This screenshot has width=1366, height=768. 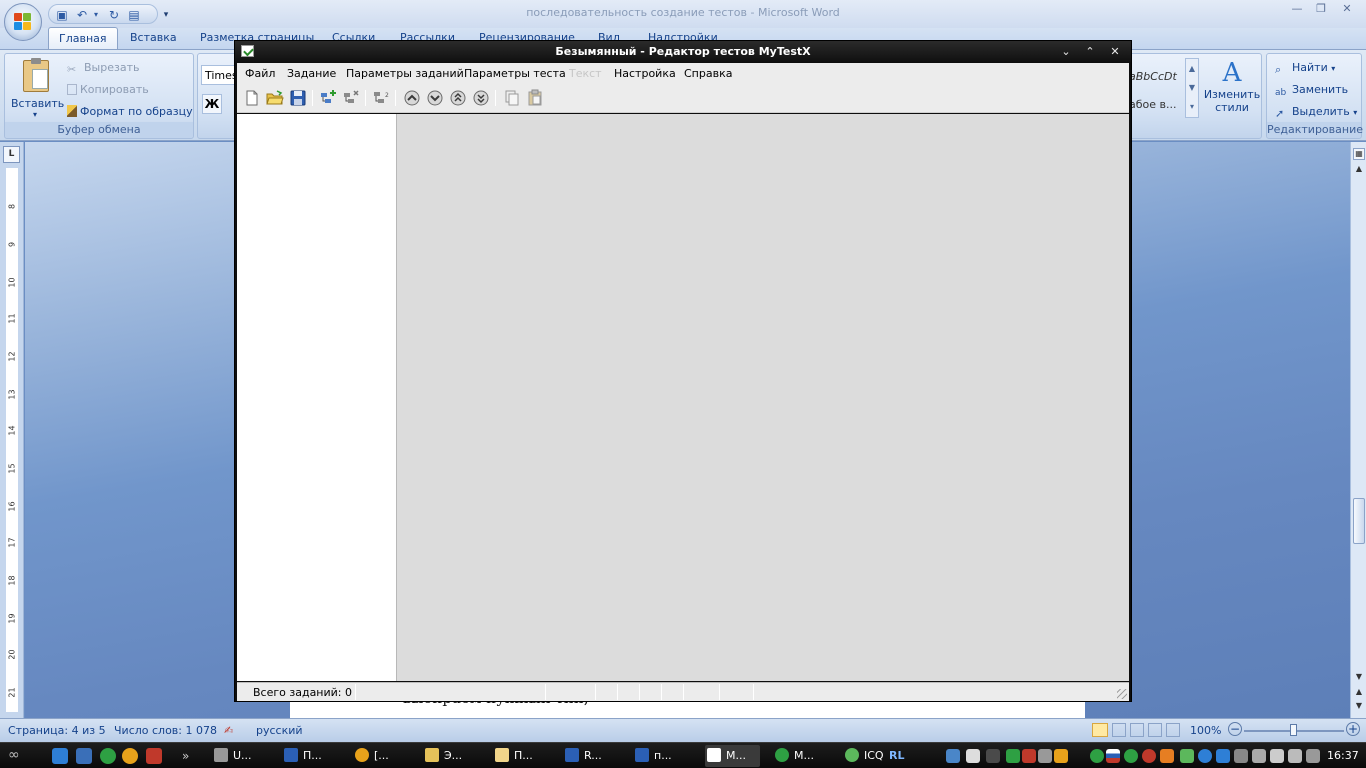 What do you see at coordinates (1359, 707) in the screenshot?
I see `next-page-icon: ▼` at bounding box center [1359, 707].